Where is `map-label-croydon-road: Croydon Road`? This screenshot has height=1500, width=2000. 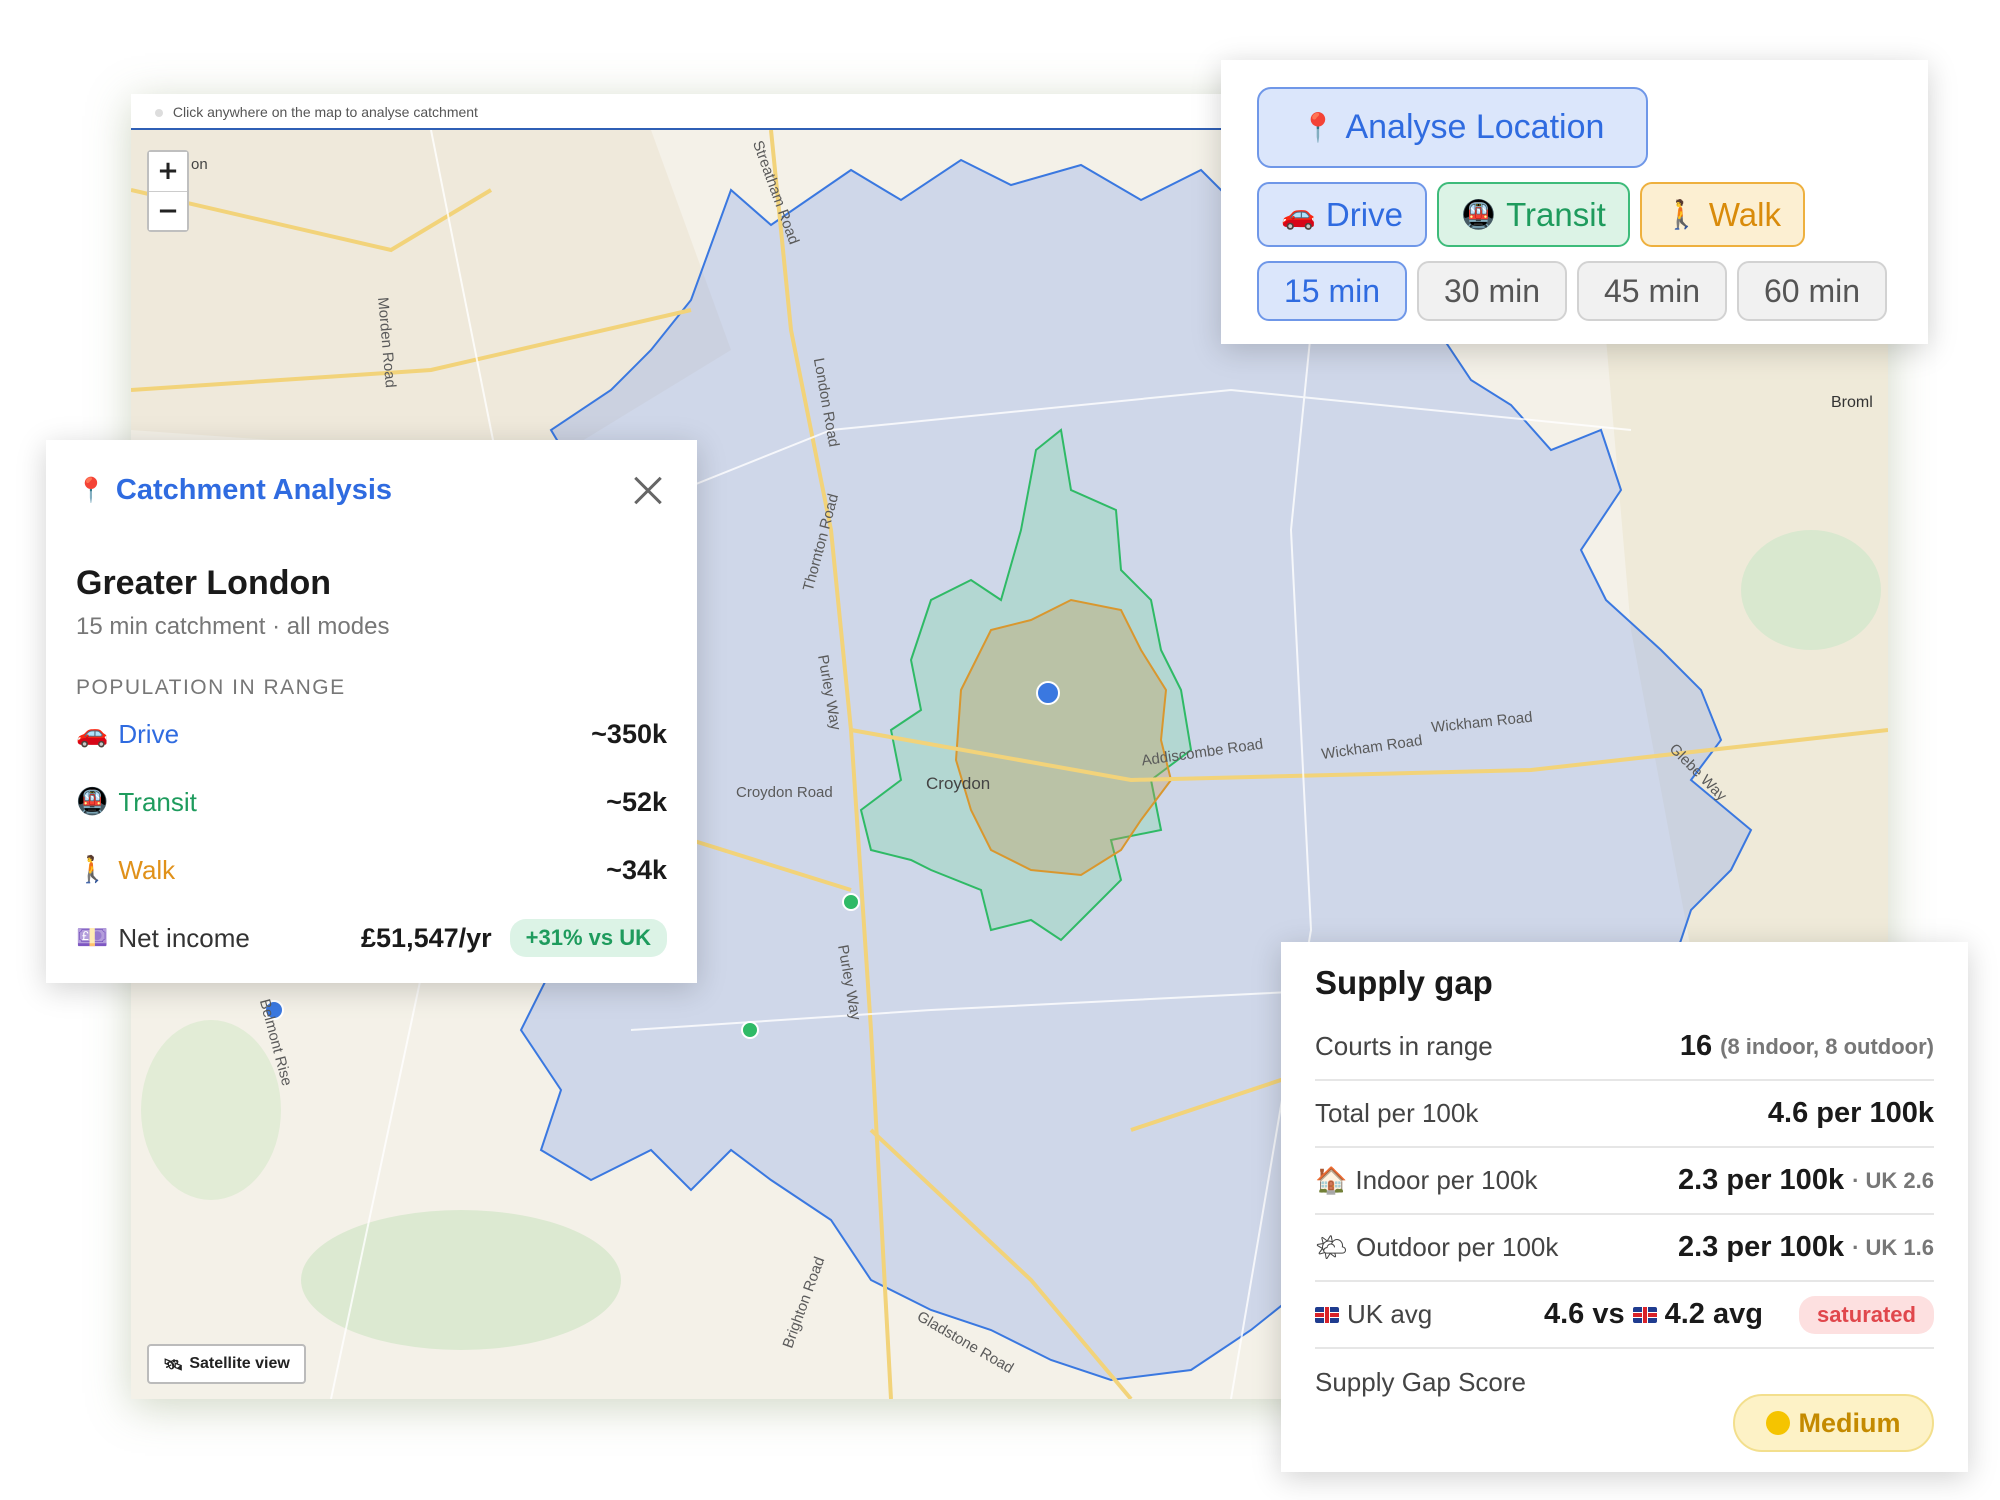
map-label-croydon-road: Croydon Road is located at coordinates (784, 792).